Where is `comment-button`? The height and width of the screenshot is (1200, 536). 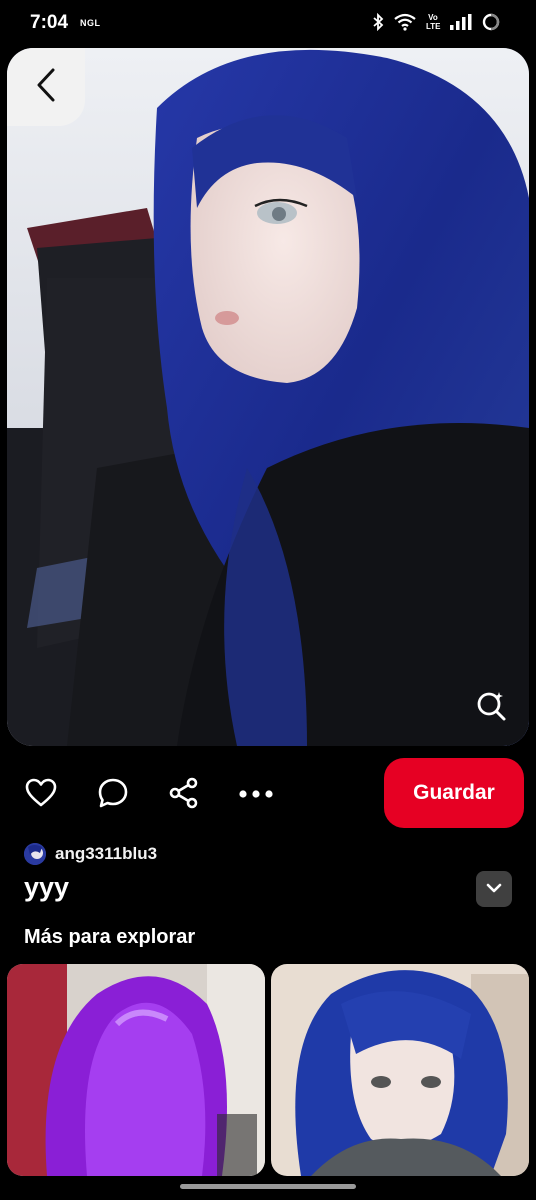 comment-button is located at coordinates (113, 795).